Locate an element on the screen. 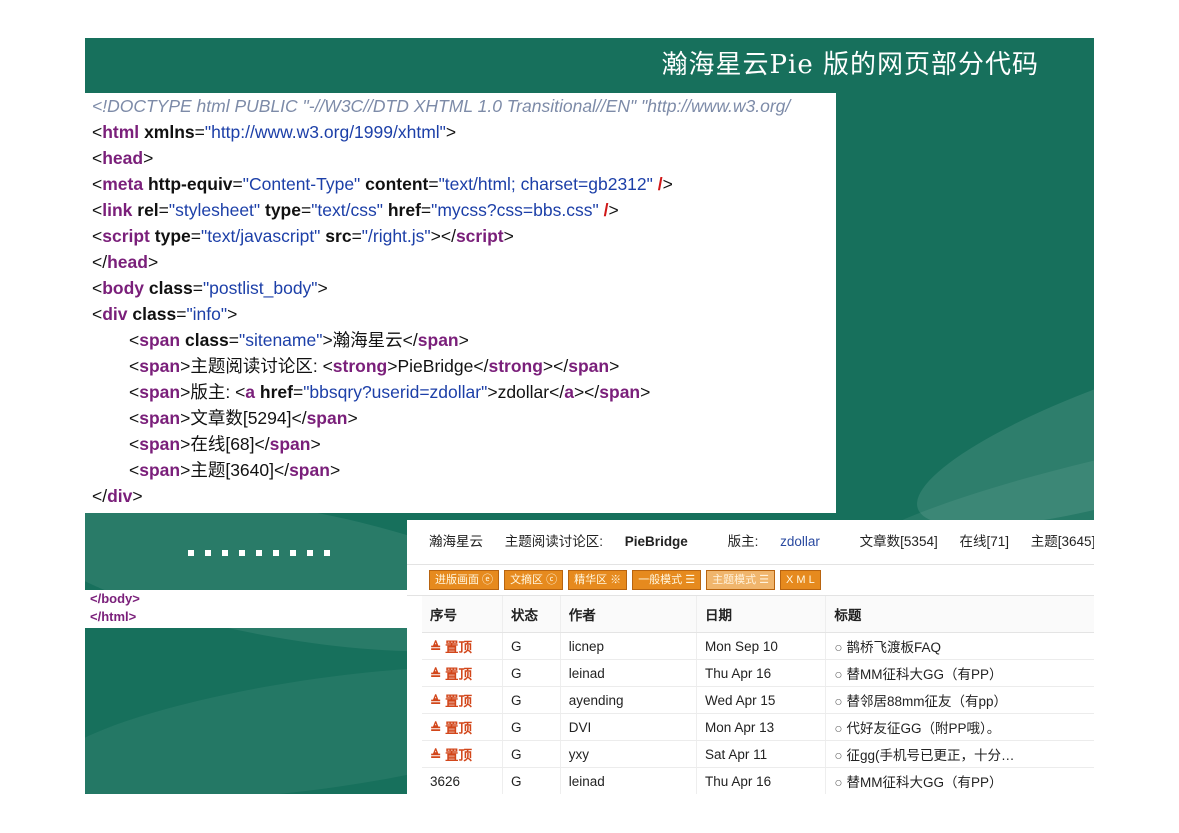 The width and height of the screenshot is (1179, 833). post-author: ayending is located at coordinates (628, 700).